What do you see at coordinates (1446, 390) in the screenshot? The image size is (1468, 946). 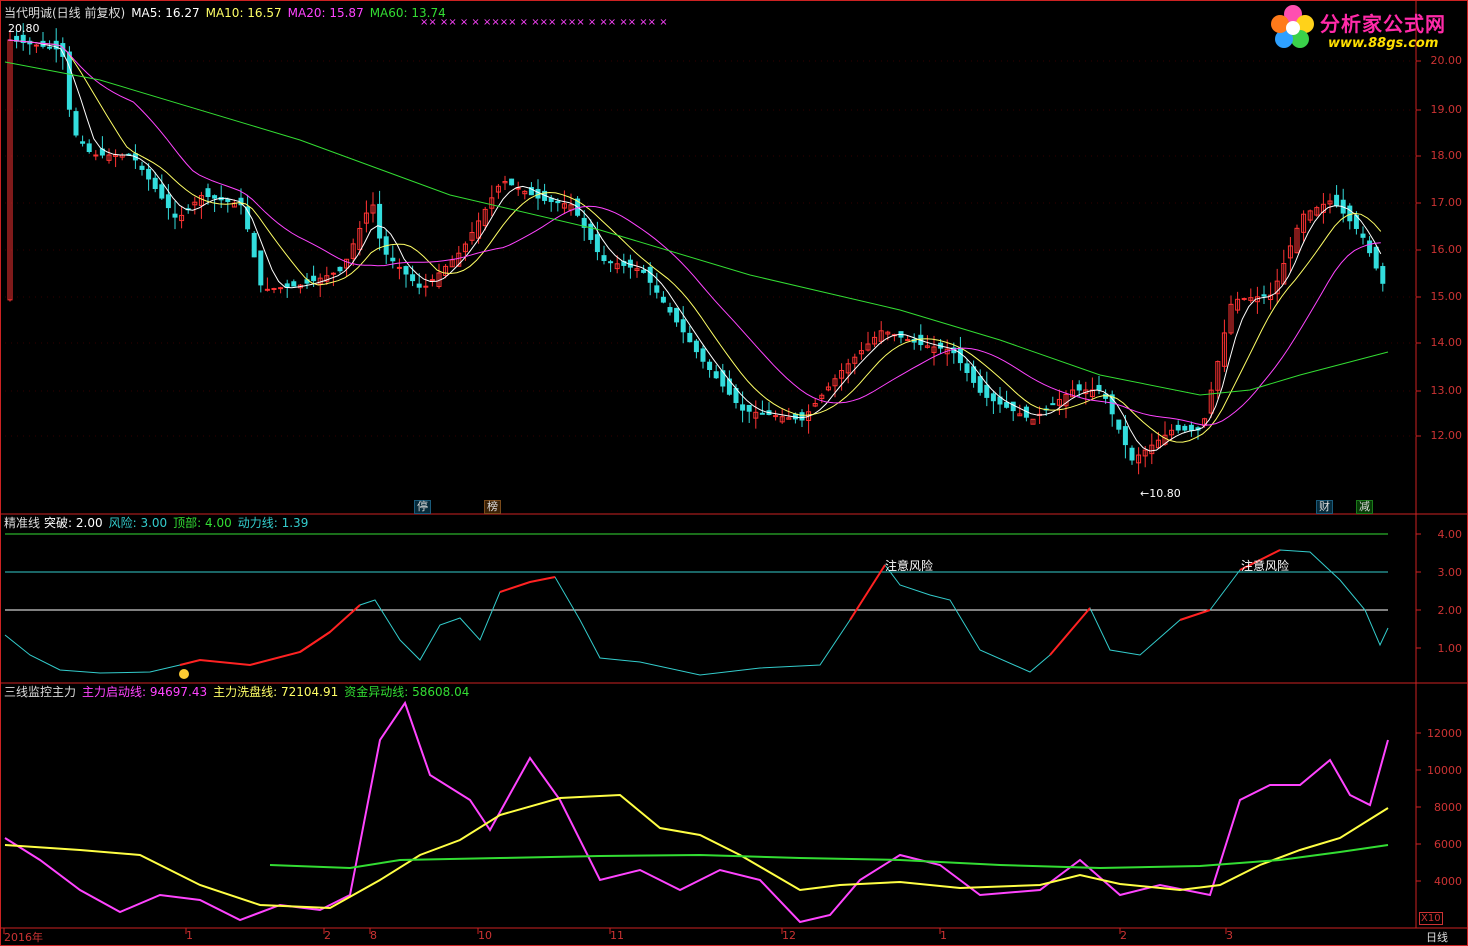 I see `price-tick: 13.00` at bounding box center [1446, 390].